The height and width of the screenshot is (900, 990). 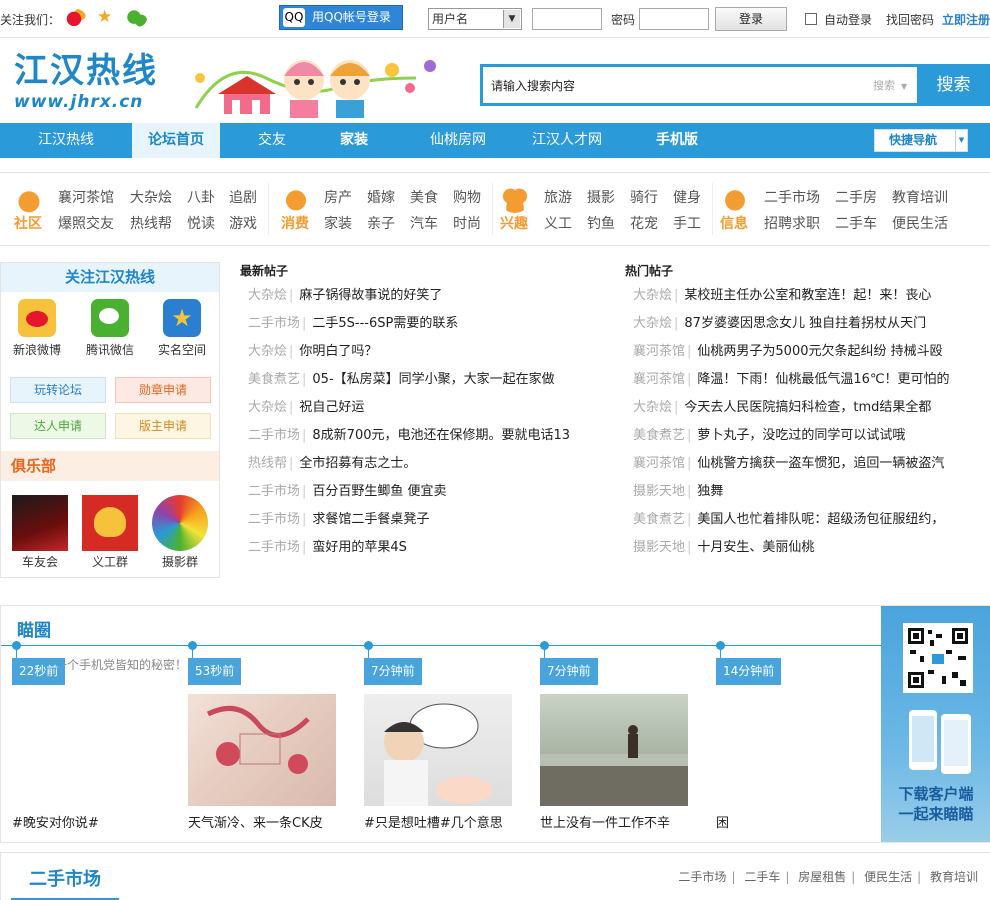 I want to click on category-link: 骑行, so click(x=644, y=197).